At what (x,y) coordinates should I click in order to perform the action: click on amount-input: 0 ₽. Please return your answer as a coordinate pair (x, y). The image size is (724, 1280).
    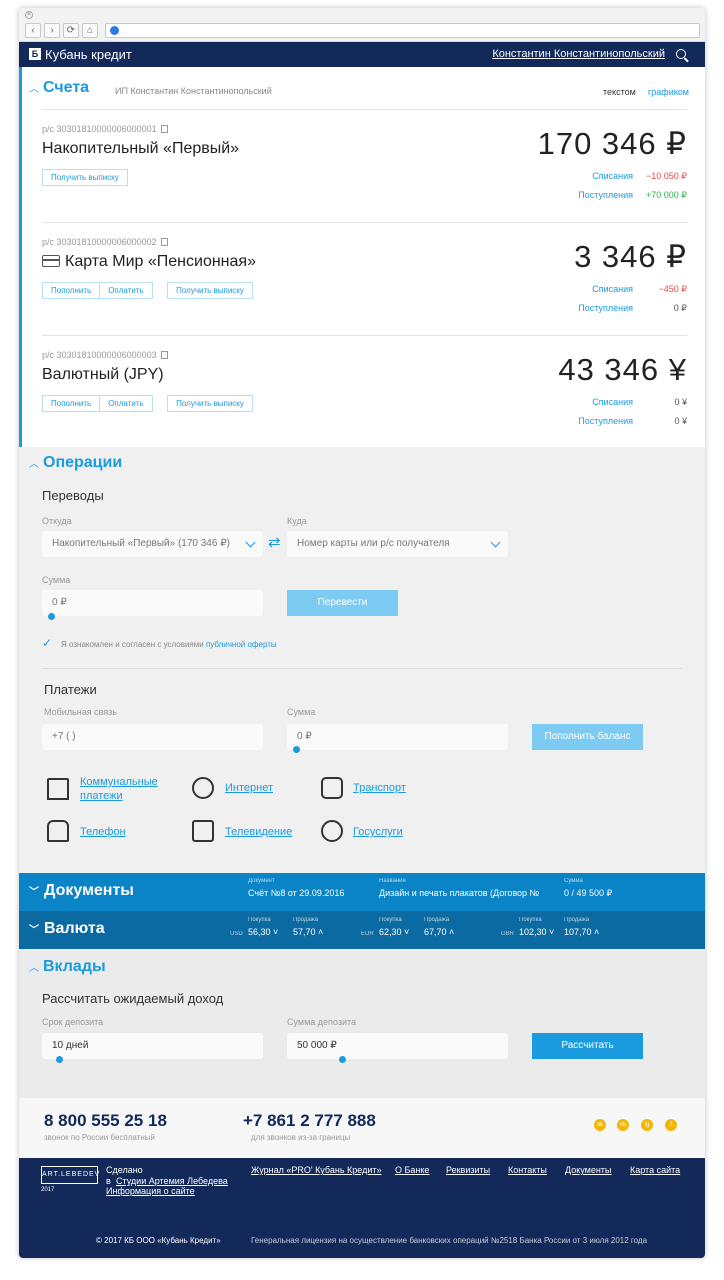
    Looking at the image, I should click on (152, 603).